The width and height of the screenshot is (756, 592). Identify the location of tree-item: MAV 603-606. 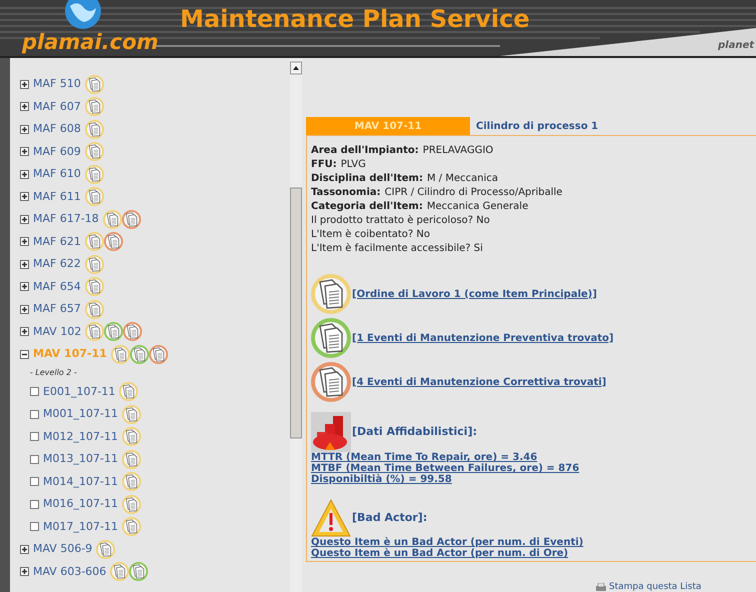
(69, 572).